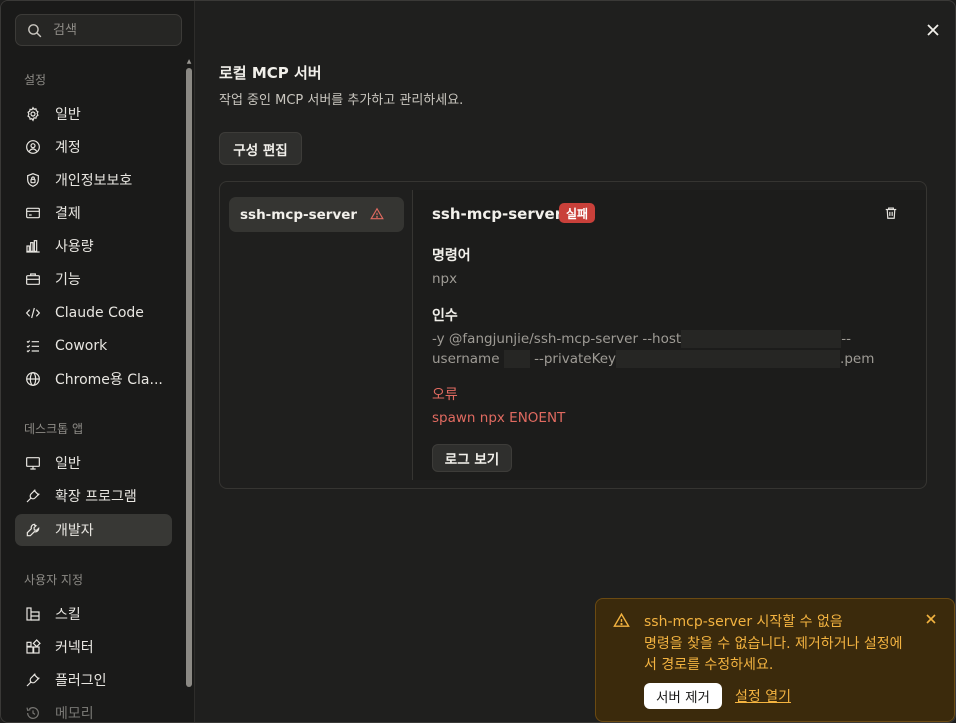  I want to click on sidebar-item-extensions: 확장 프로그램, so click(93, 496).